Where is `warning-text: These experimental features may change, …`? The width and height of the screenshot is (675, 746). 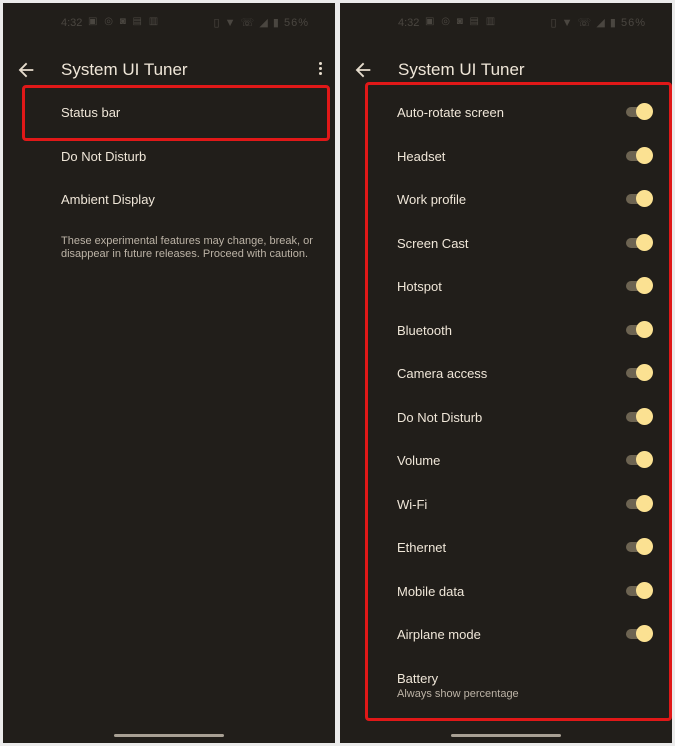
warning-text: These experimental features may change, … is located at coordinates (187, 247).